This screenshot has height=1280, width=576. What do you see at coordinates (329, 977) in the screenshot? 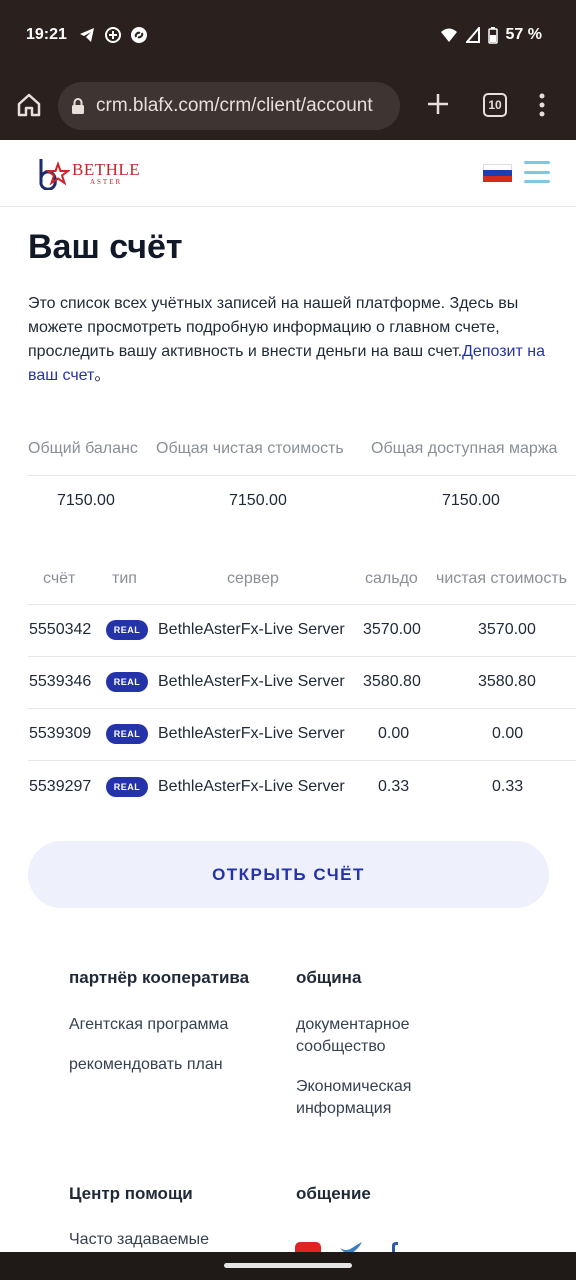
I see `footer-community-title: община` at bounding box center [329, 977].